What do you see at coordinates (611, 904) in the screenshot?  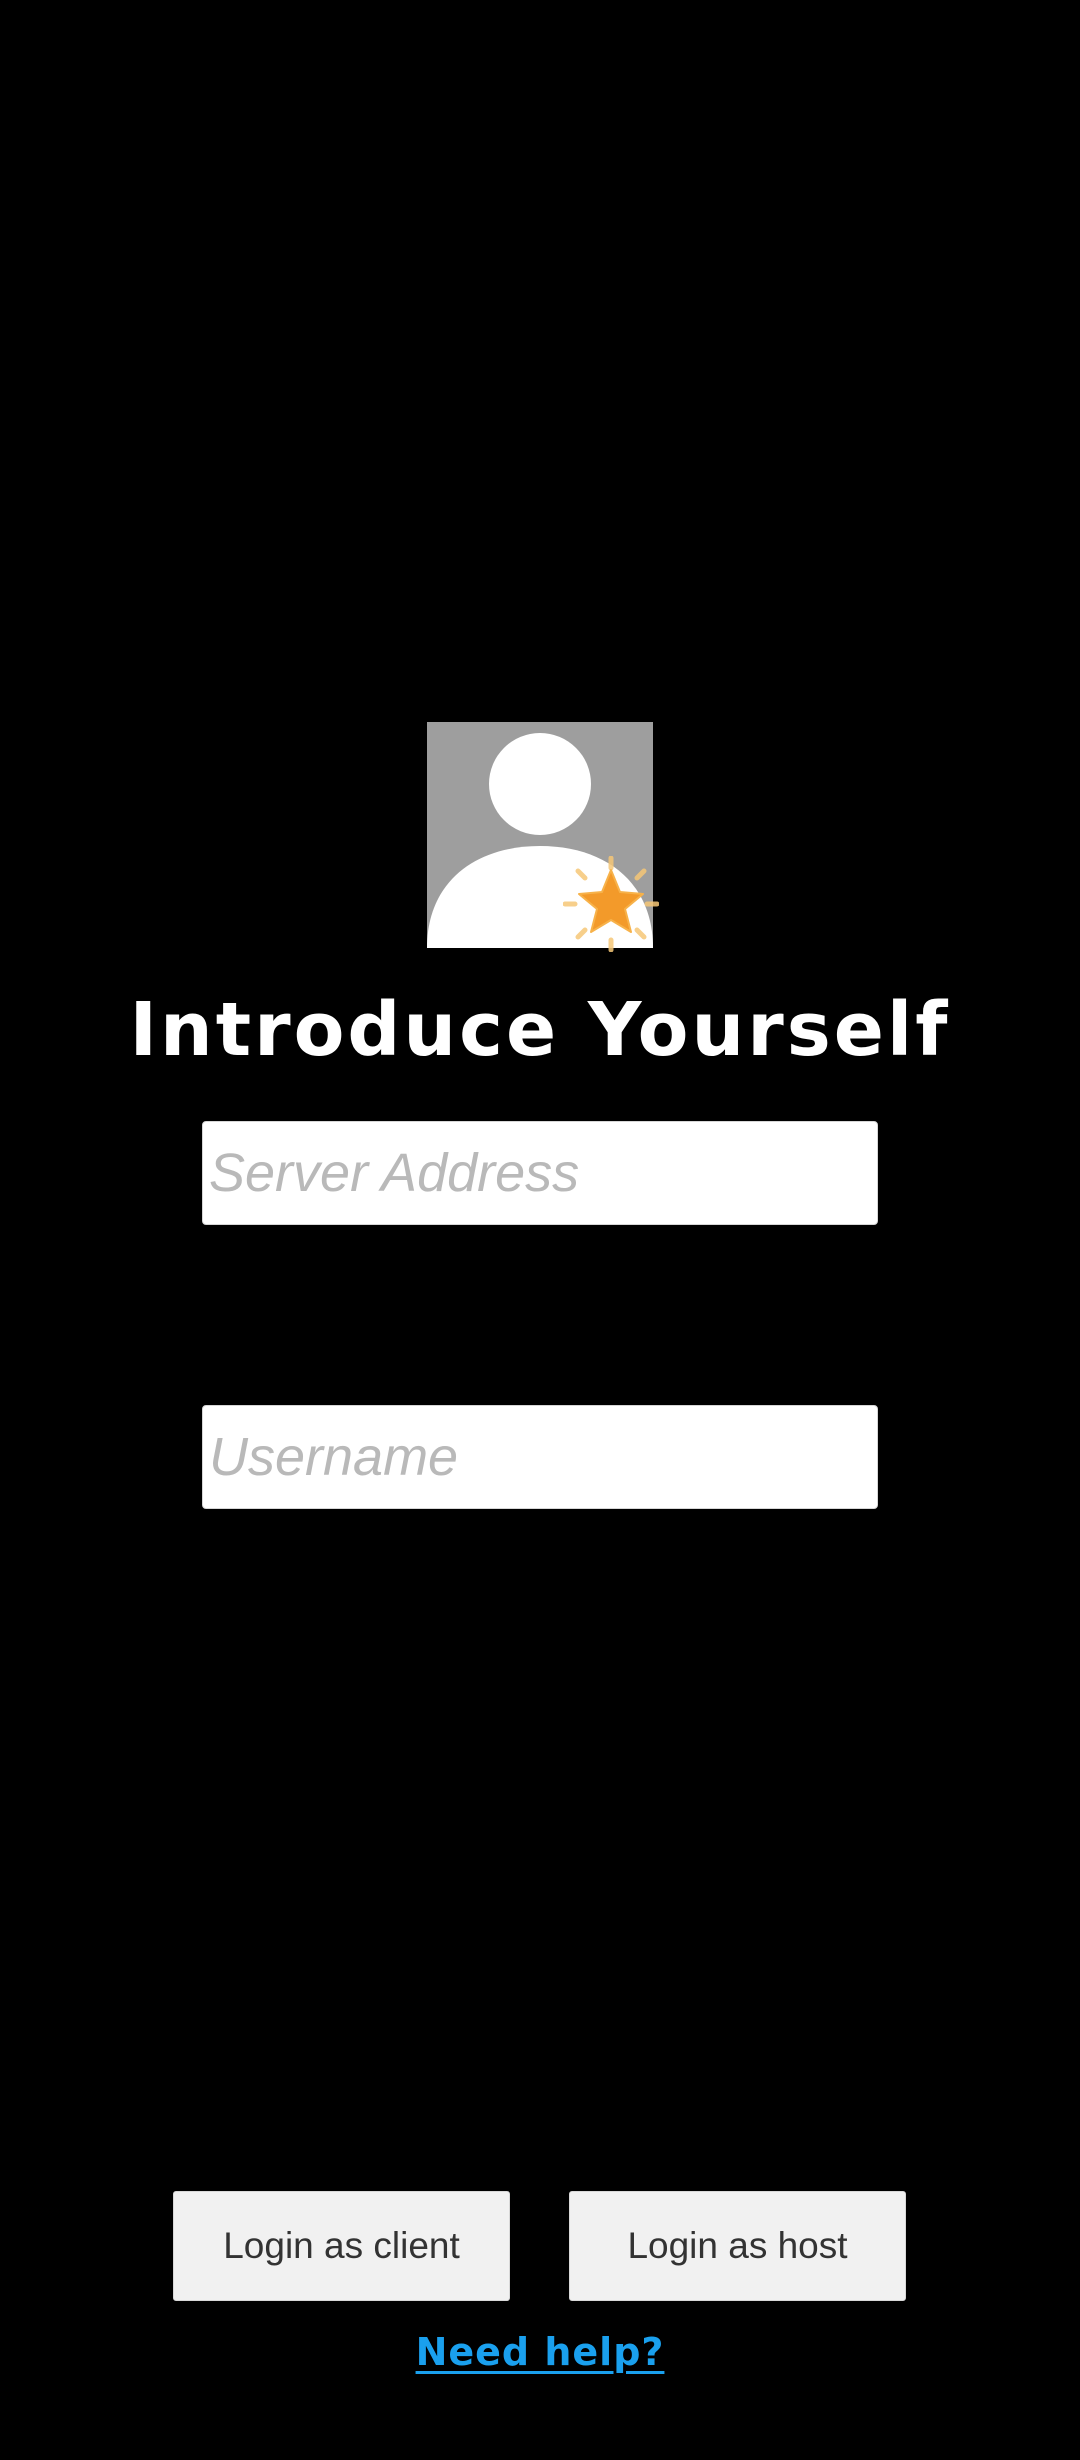 I see `star-badge-icon` at bounding box center [611, 904].